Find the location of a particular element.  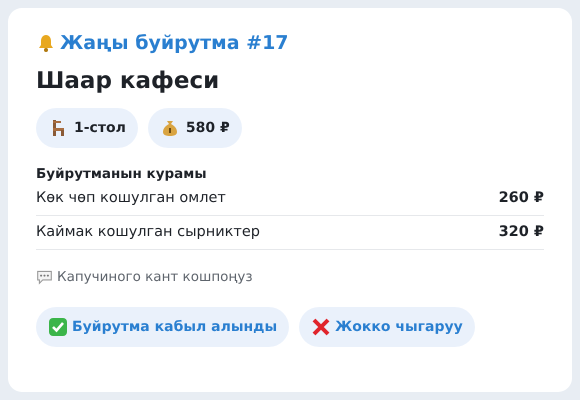

check-icon is located at coordinates (58, 327).